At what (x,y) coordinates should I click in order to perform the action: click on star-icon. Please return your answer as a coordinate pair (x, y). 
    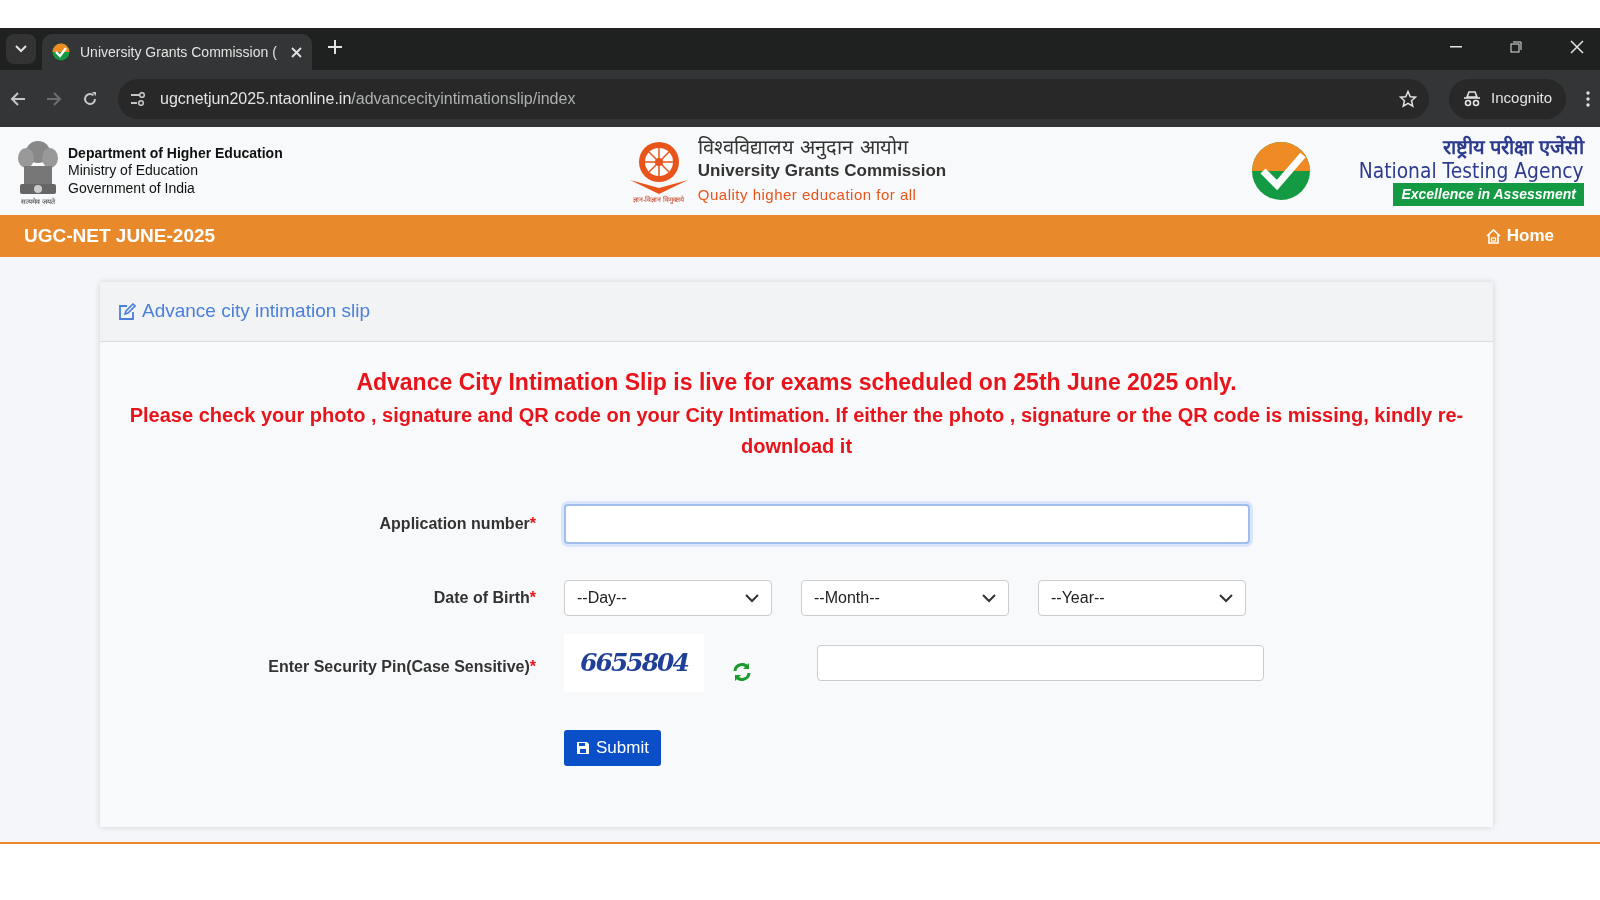
    Looking at the image, I should click on (1408, 98).